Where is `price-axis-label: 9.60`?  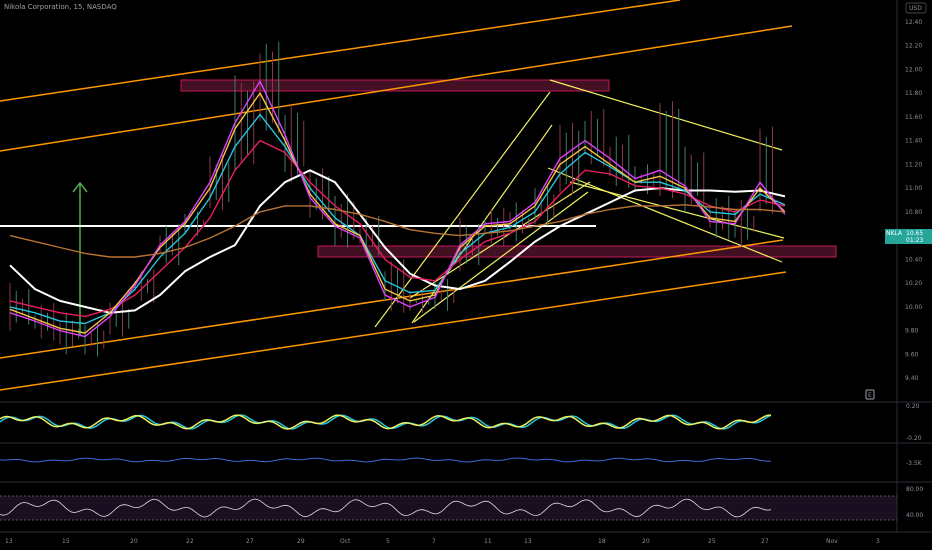
price-axis-label: 9.60 is located at coordinates (912, 354).